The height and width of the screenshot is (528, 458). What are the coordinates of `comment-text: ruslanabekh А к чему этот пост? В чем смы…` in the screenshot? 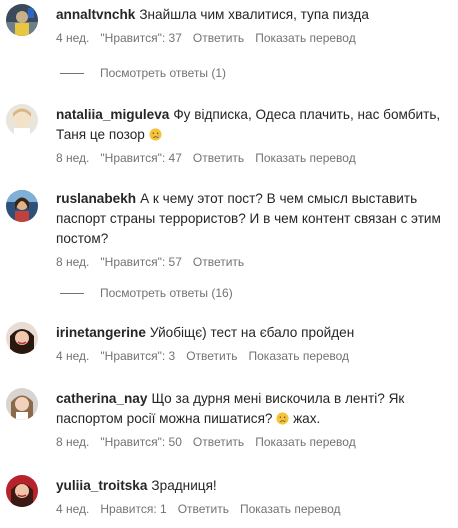 It's located at (252, 219).